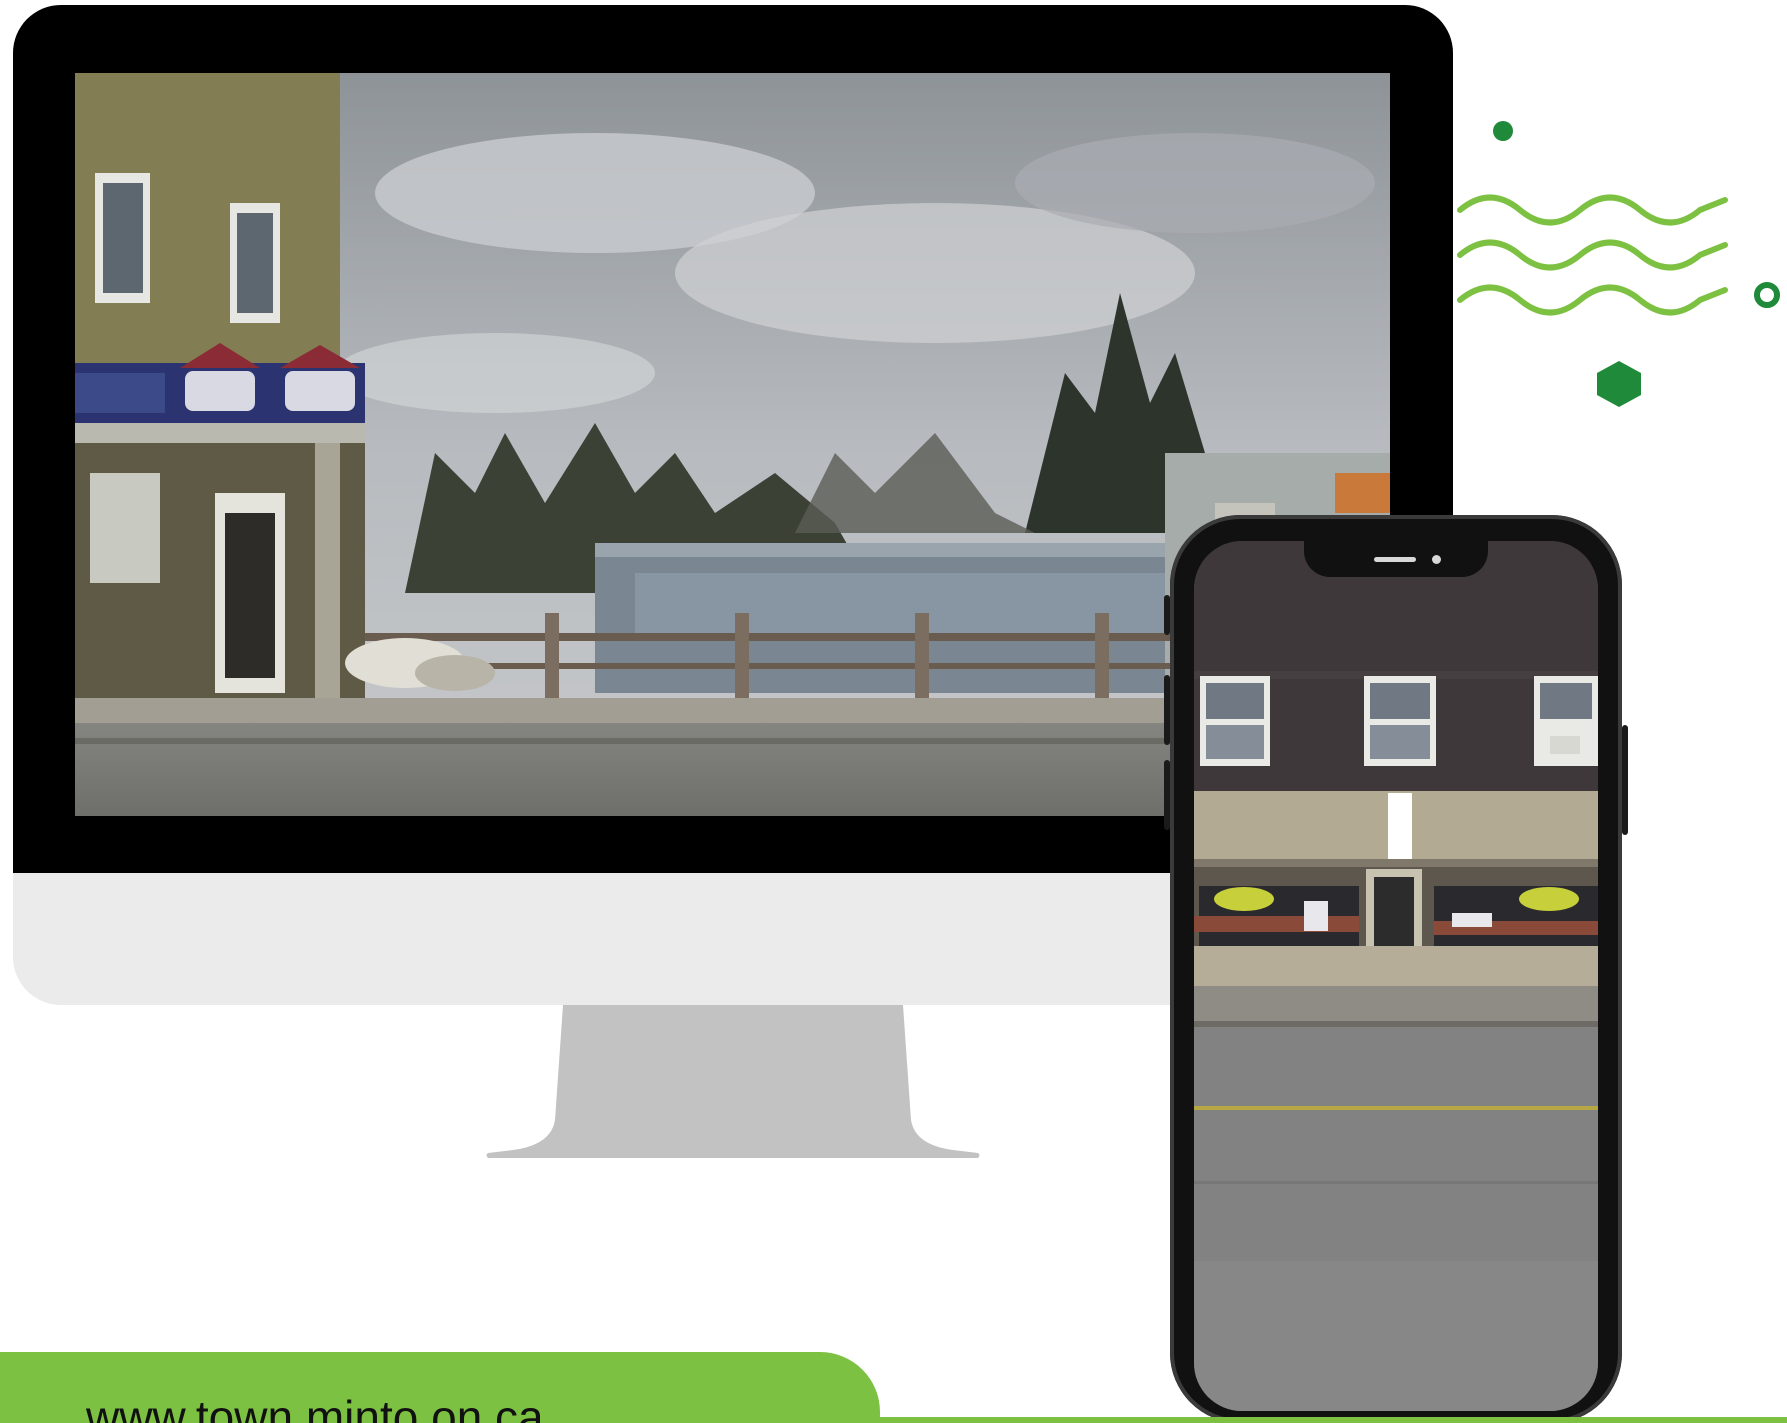 This screenshot has height=1423, width=1787. Describe the element at coordinates (1503, 131) in the screenshot. I see `dot-icon` at that location.